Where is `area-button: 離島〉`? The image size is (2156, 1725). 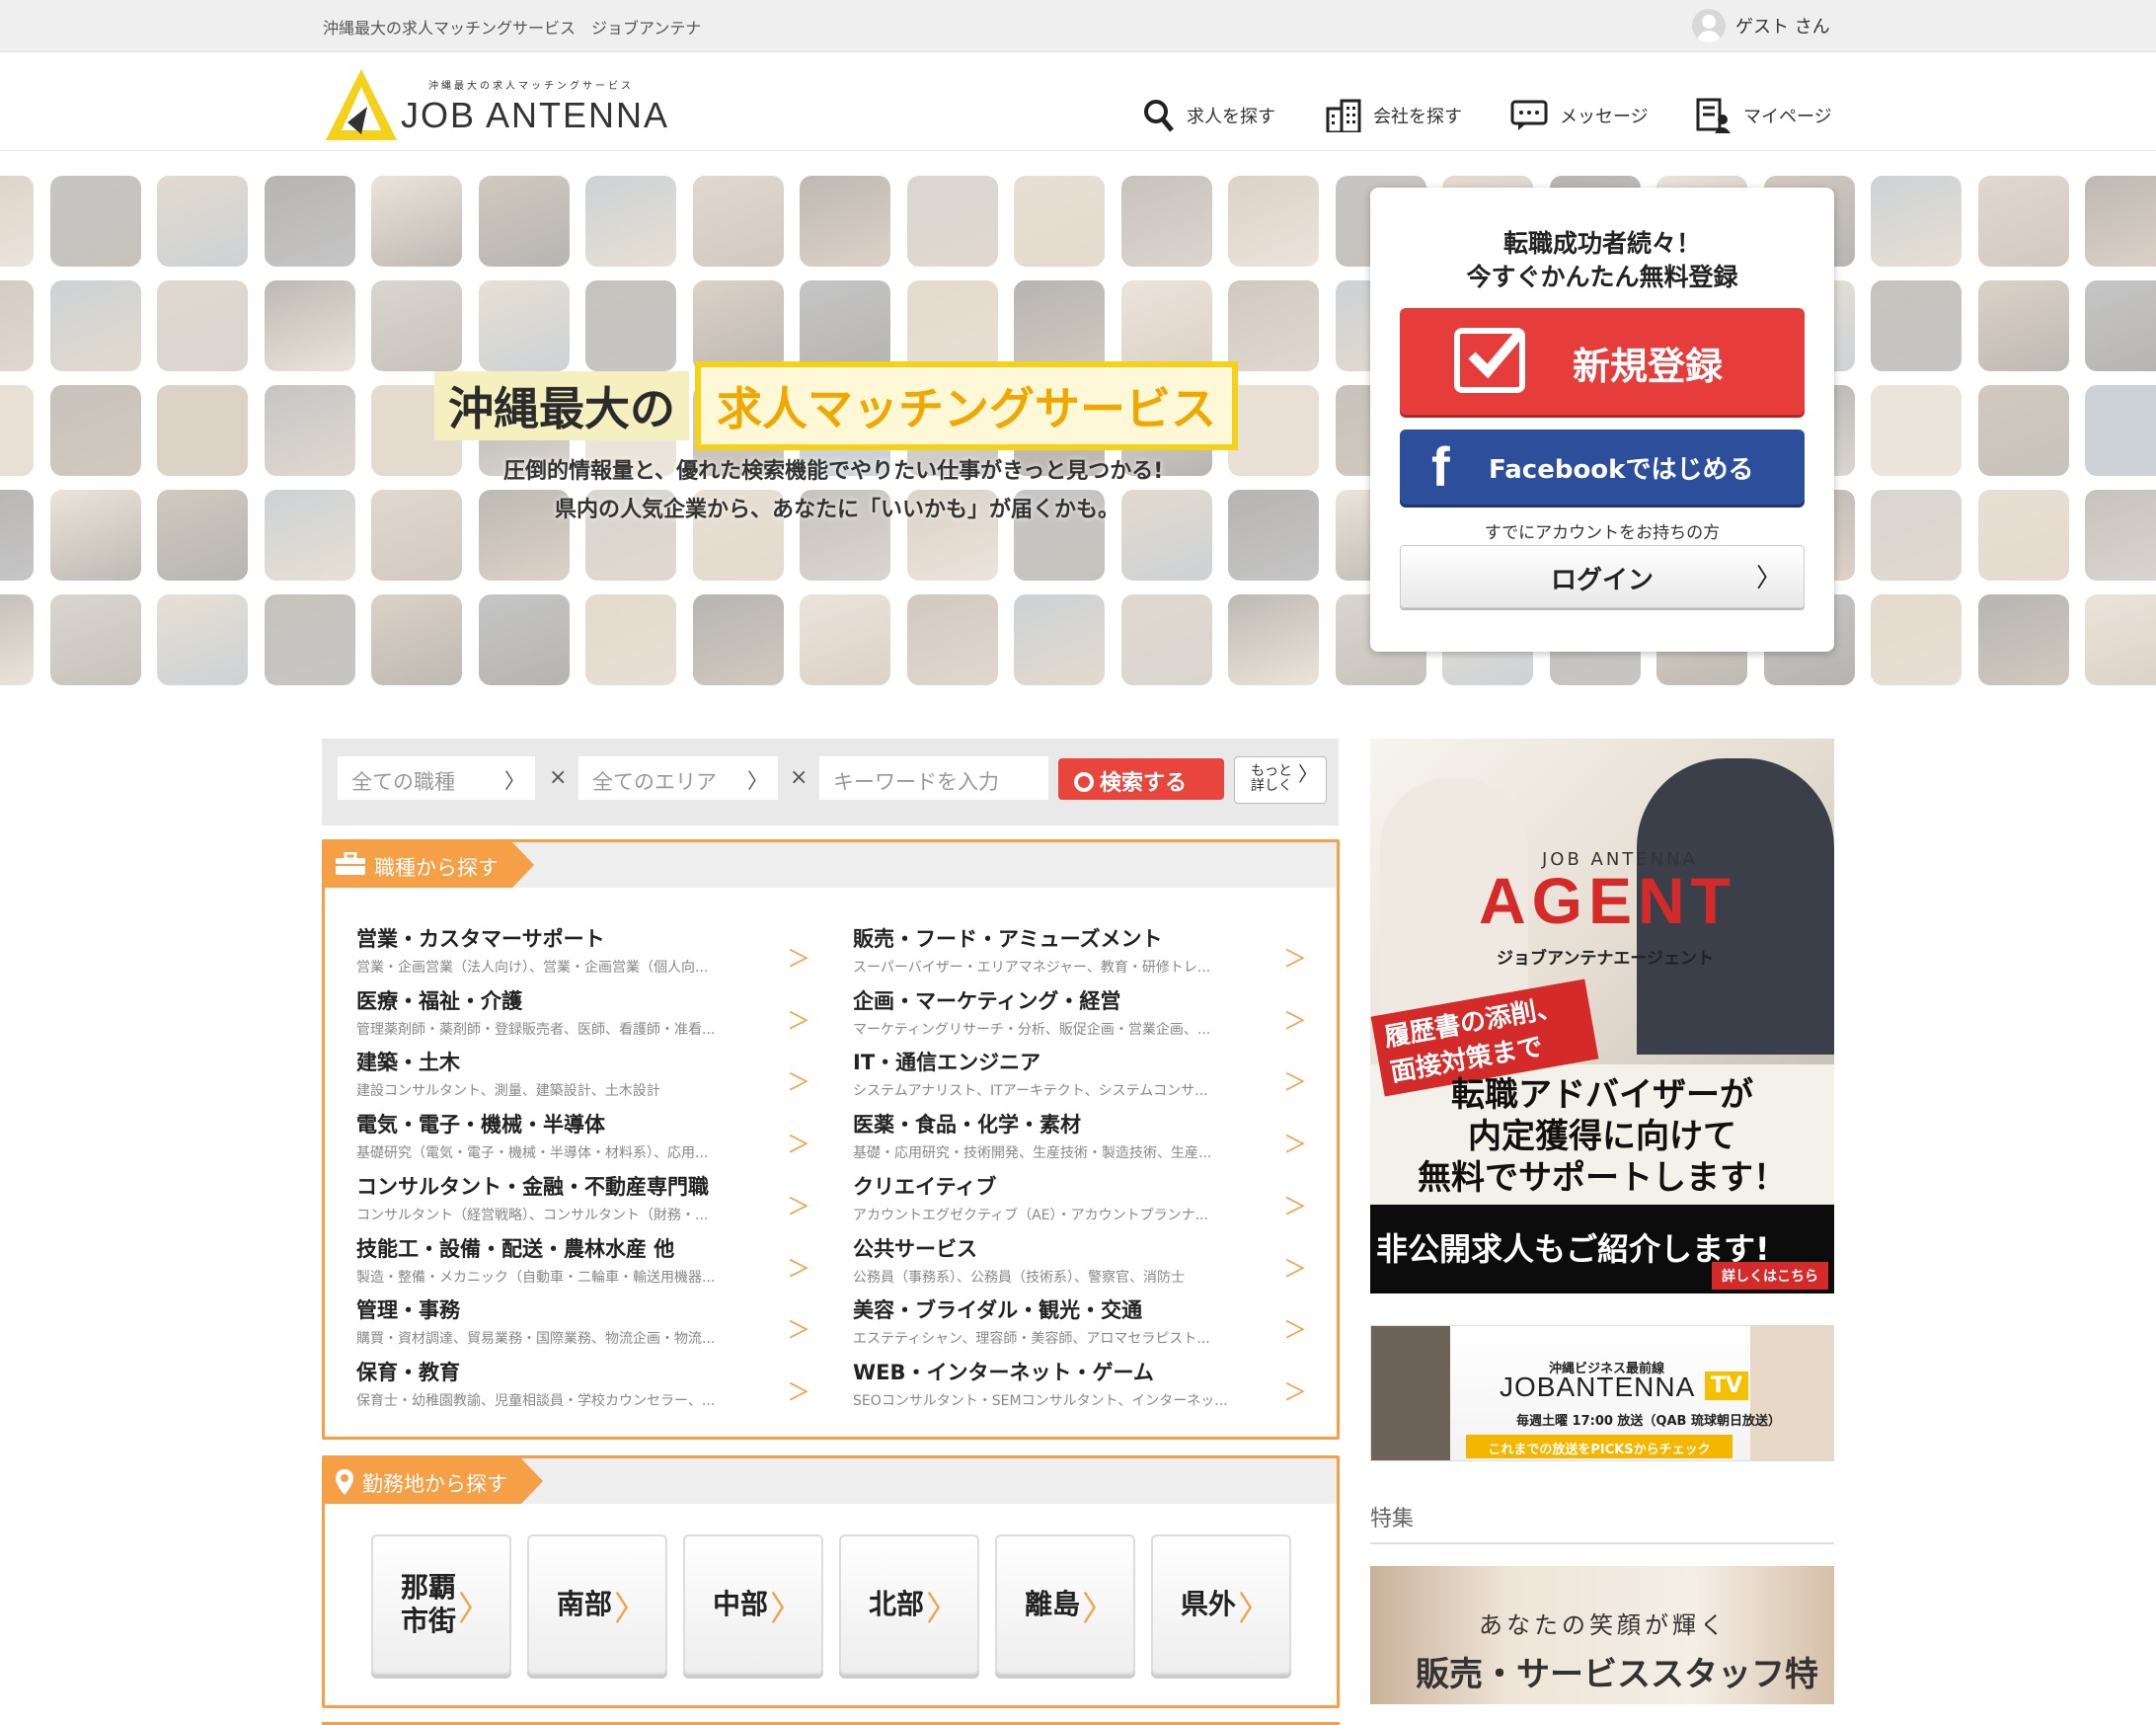
area-button: 離島〉 is located at coordinates (1065, 1604).